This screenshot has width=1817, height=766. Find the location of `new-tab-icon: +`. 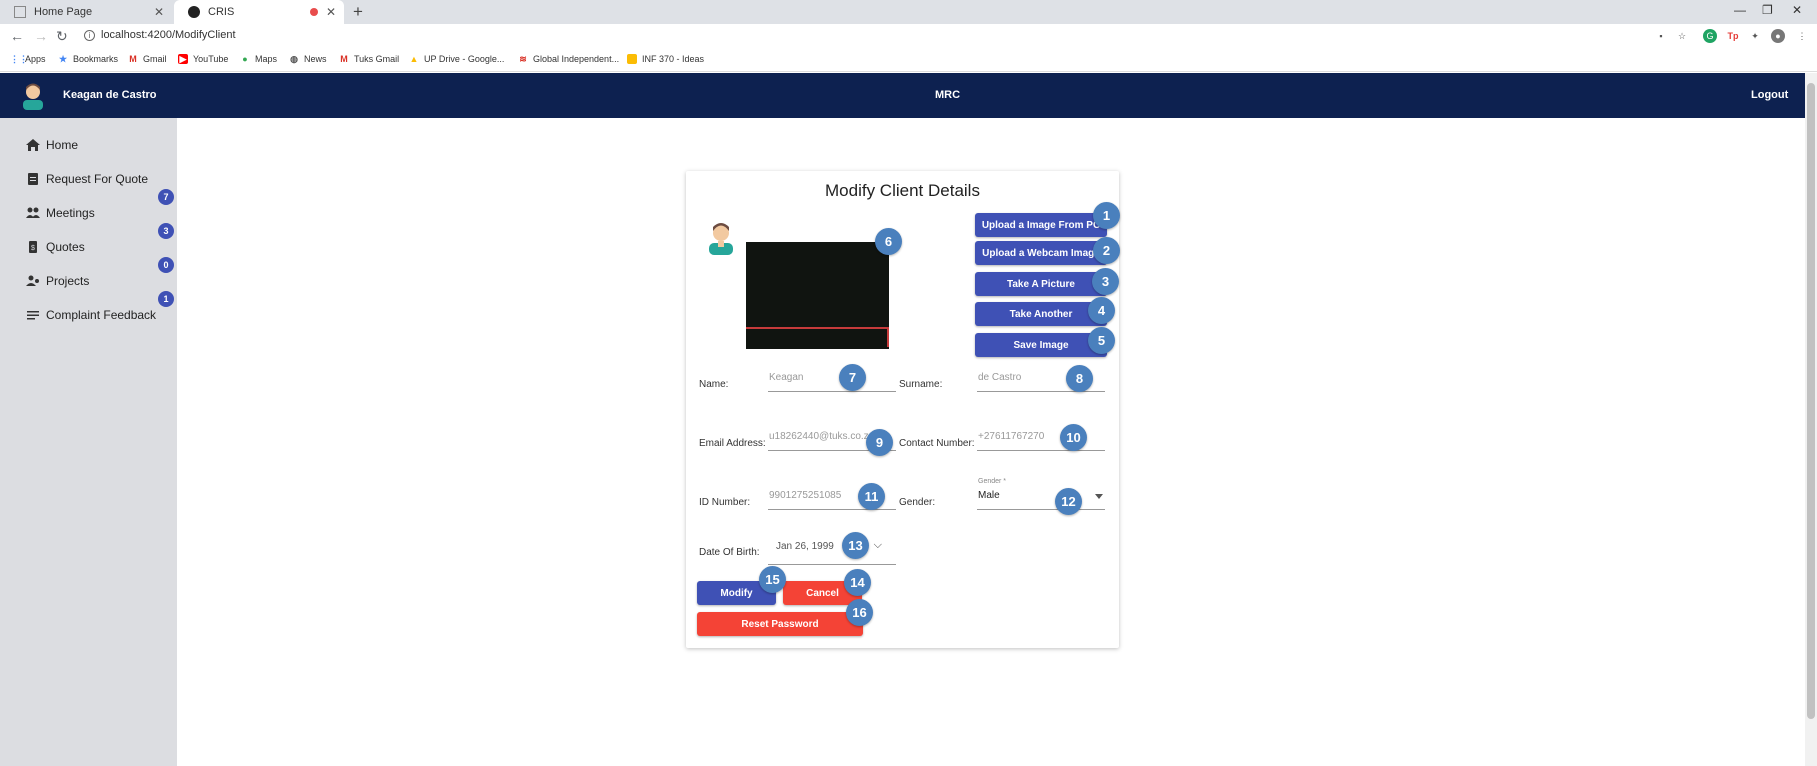

new-tab-icon: + is located at coordinates (358, 12).